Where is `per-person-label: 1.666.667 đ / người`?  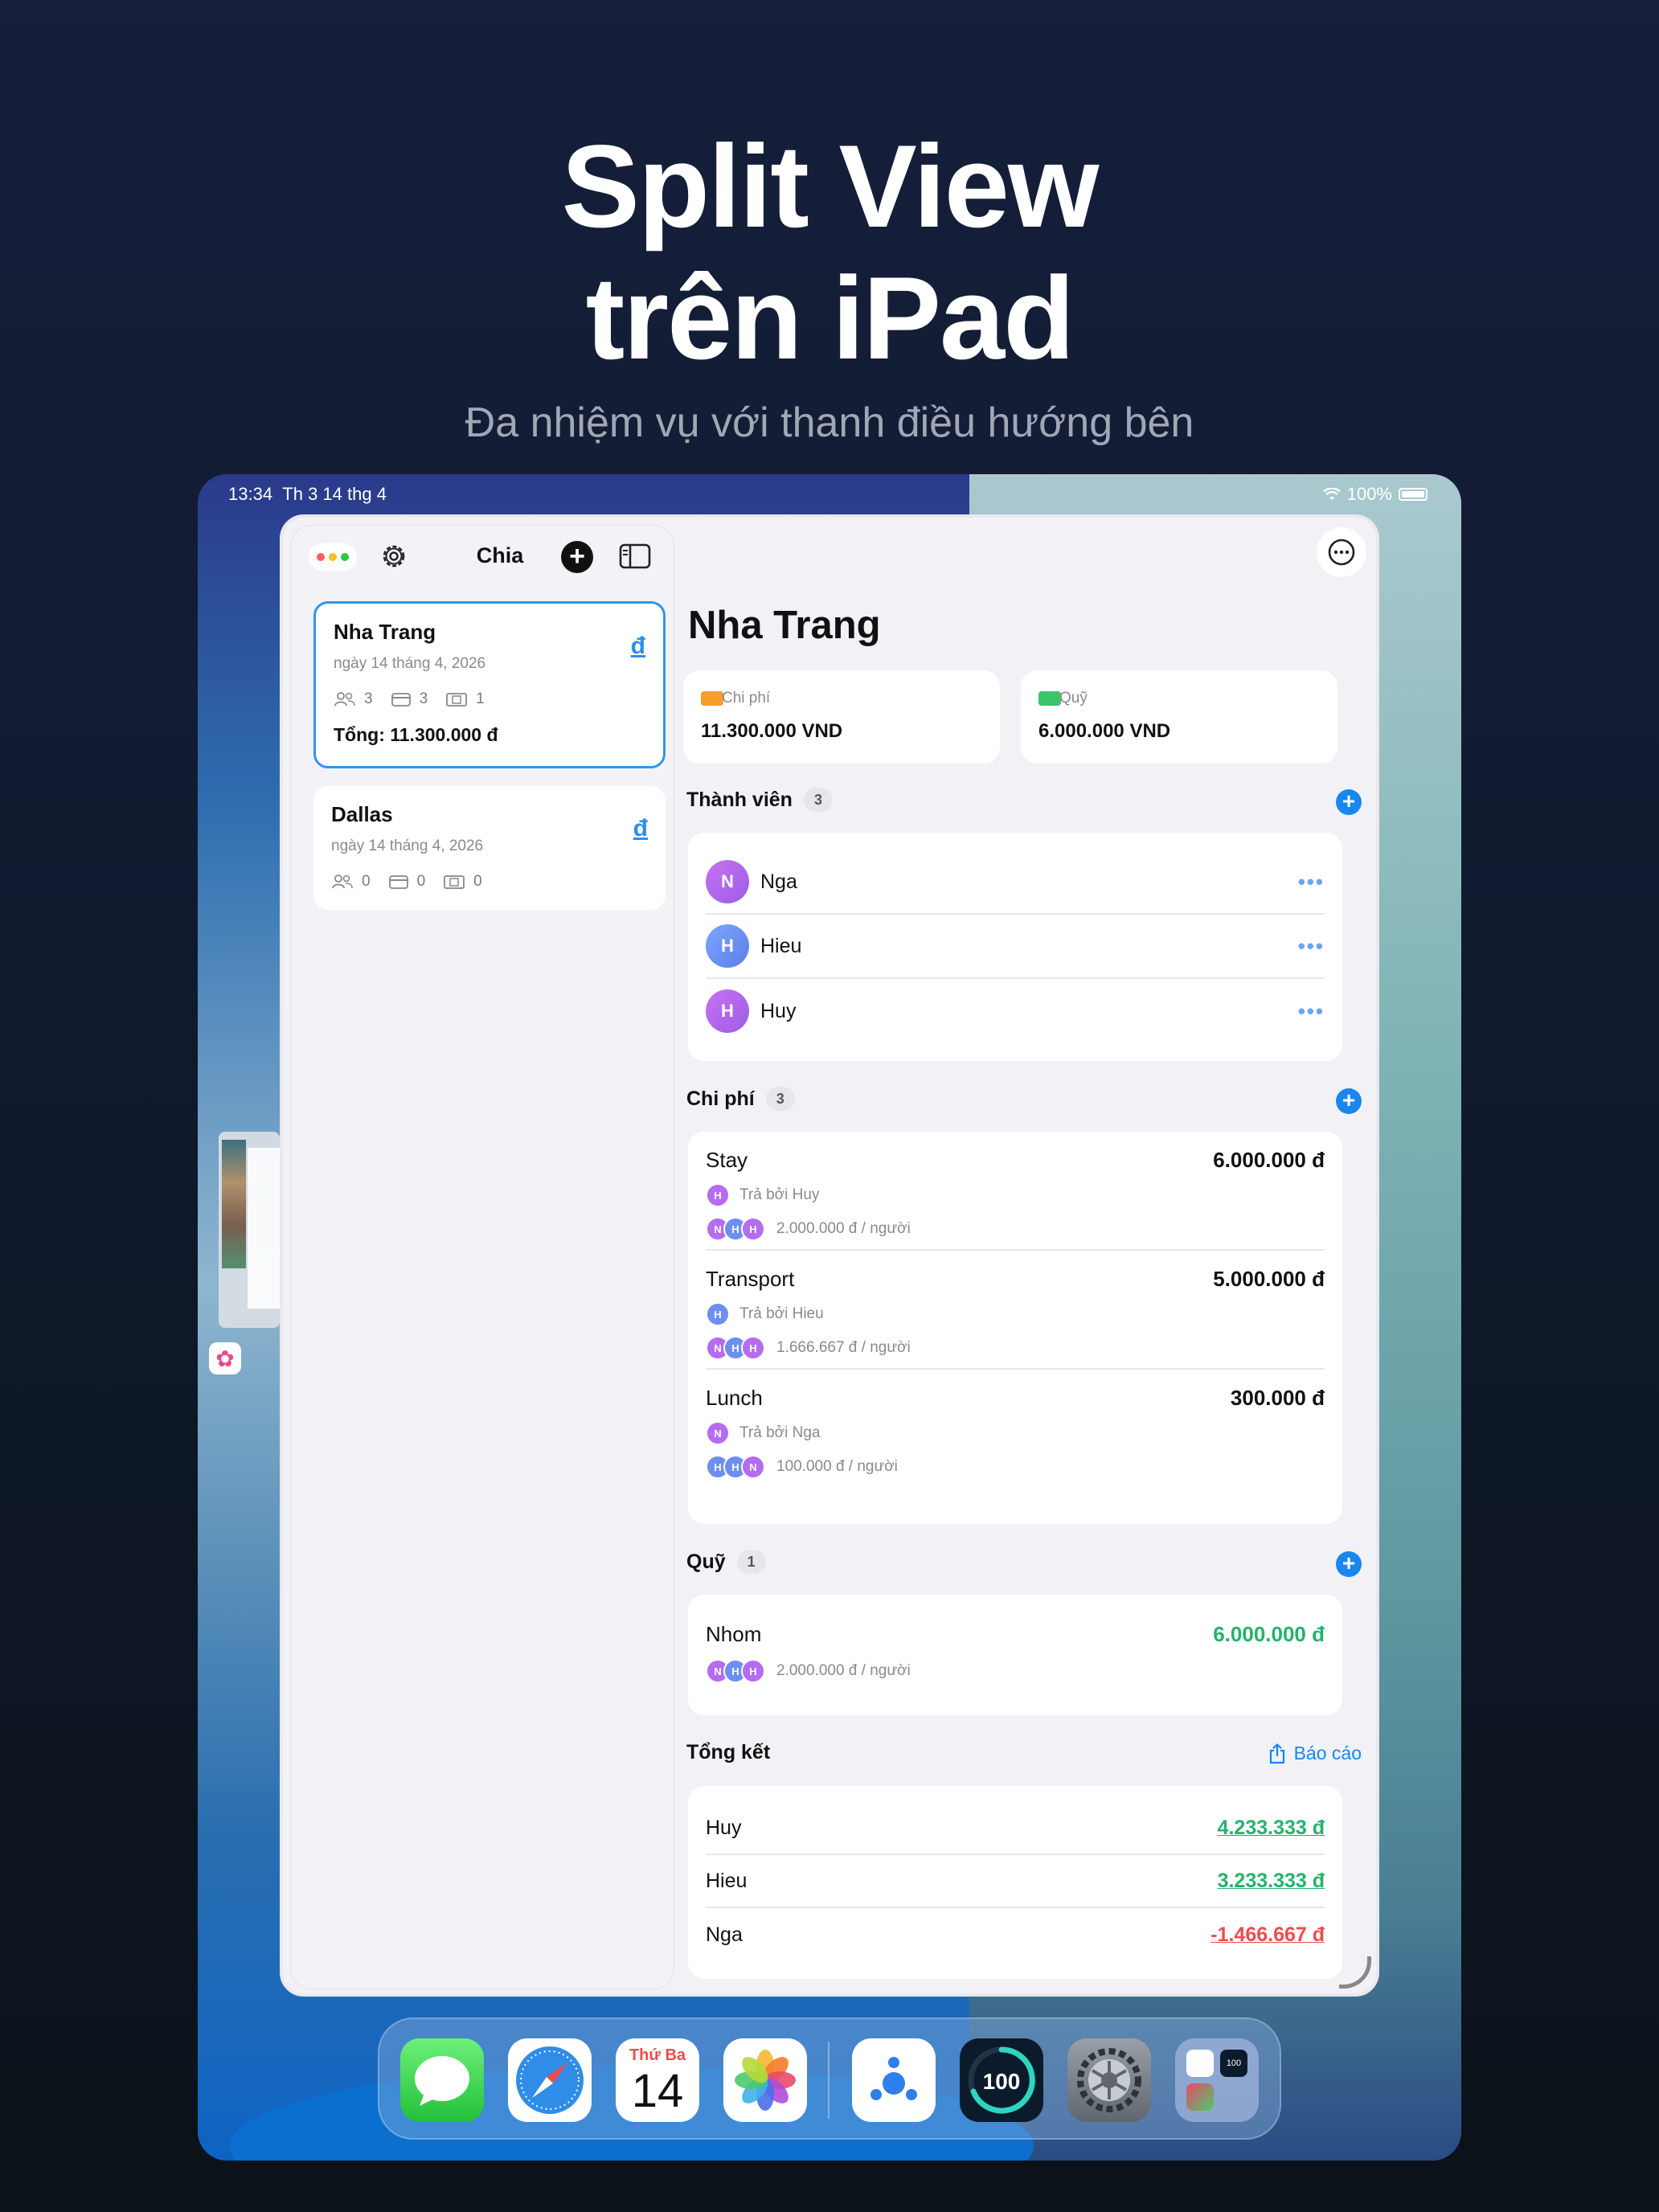
per-person-label: 1.666.667 đ / người is located at coordinates (843, 1347).